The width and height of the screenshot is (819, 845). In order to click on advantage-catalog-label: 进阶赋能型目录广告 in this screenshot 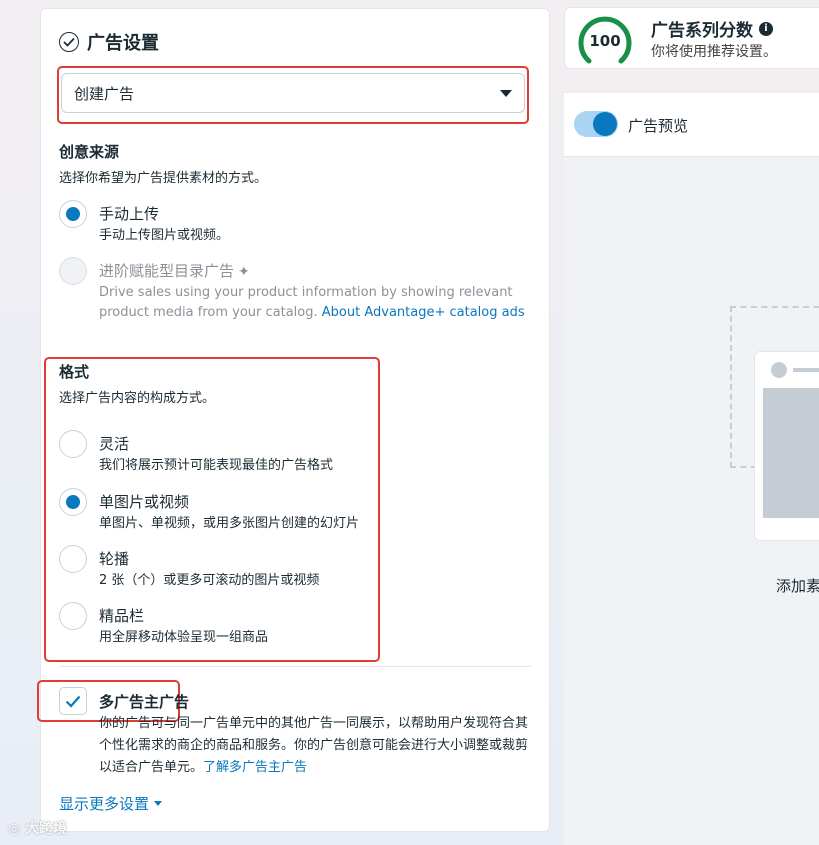, I will do `click(167, 271)`.